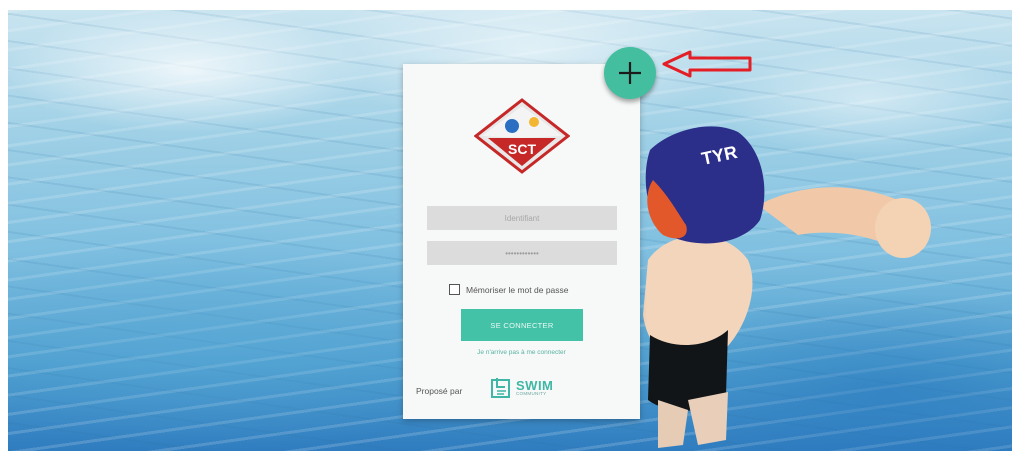 This screenshot has height=459, width=1020. Describe the element at coordinates (500, 388) in the screenshot. I see `swim-logo-icon` at that location.